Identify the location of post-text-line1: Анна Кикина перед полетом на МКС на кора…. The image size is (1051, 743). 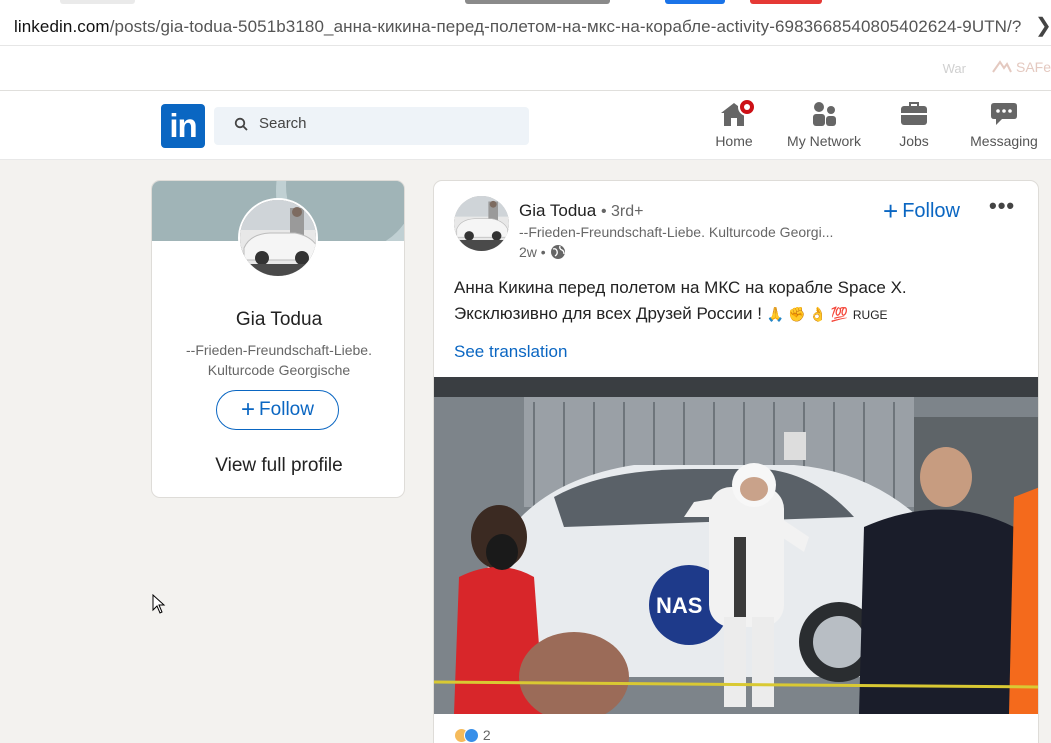
(680, 287).